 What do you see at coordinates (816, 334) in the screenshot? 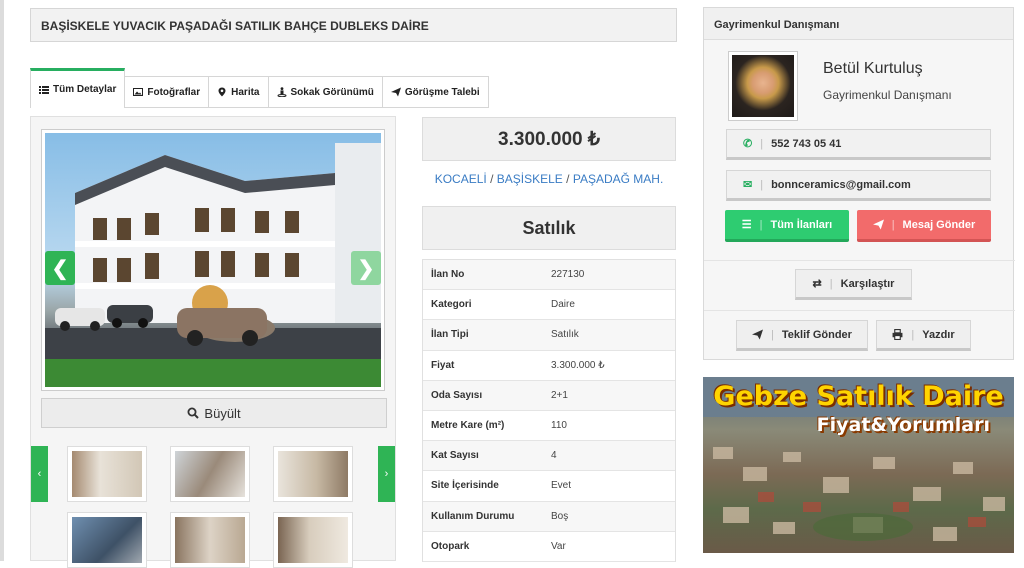
I see `send-offer-label: Teklif Gönder` at bounding box center [816, 334].